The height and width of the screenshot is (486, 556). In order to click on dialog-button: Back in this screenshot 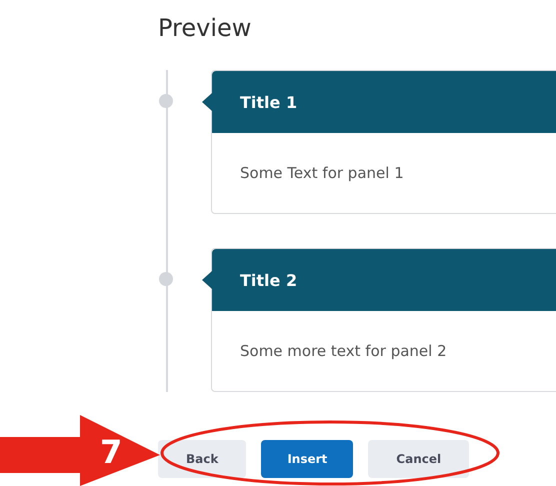, I will do `click(202, 459)`.